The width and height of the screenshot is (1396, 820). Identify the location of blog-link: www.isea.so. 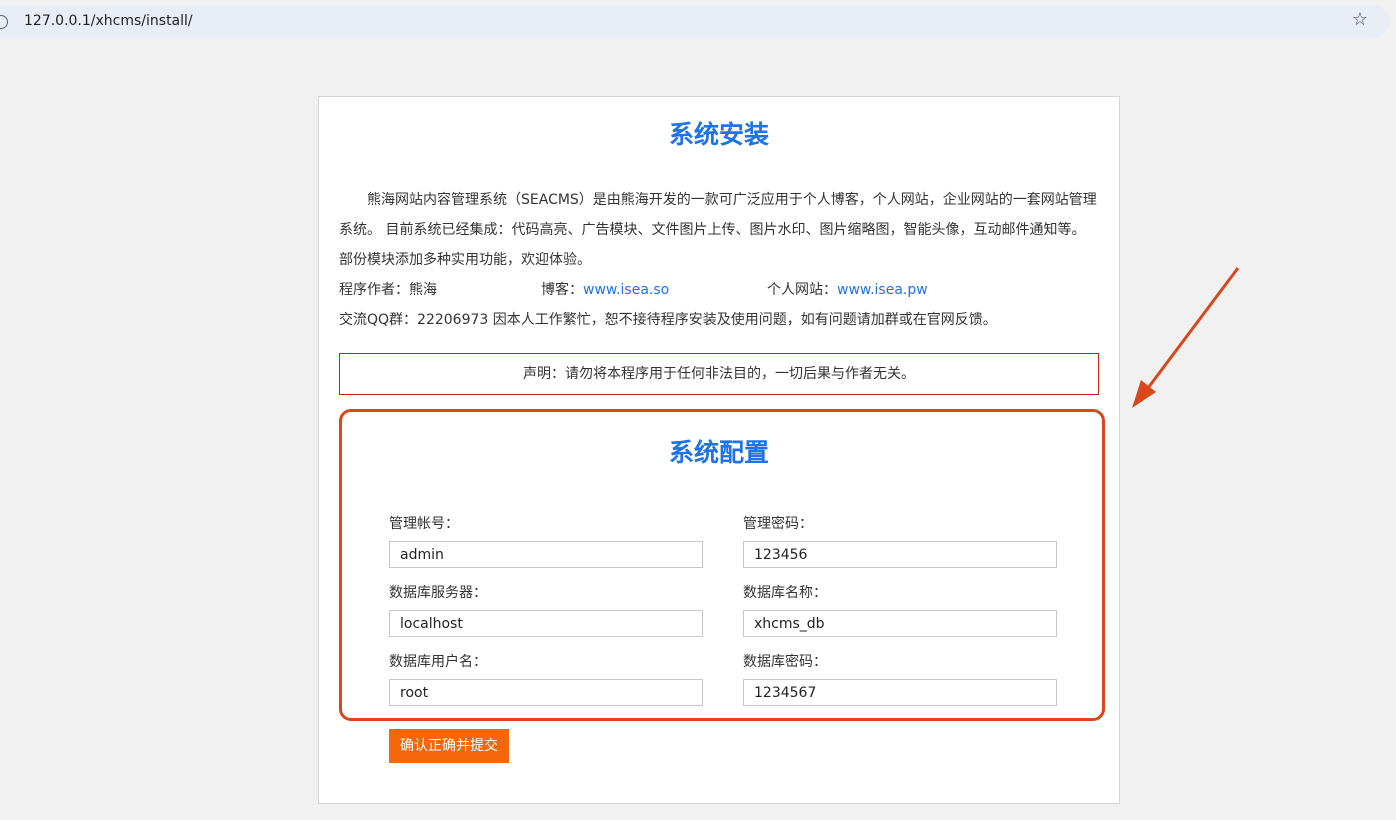
(626, 290).